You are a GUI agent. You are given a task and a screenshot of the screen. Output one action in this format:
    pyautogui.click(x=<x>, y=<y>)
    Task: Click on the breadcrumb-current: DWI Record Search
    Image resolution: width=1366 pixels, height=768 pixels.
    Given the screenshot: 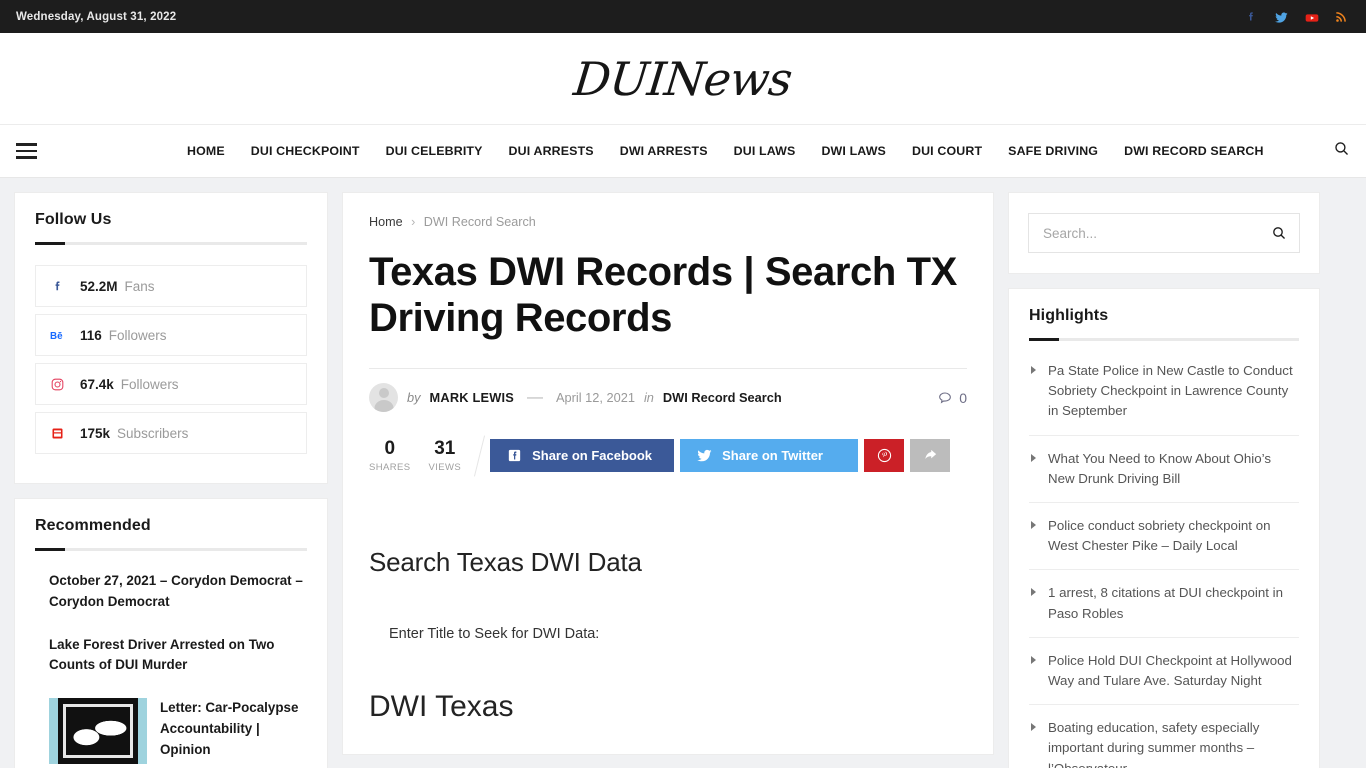 What is the action you would take?
    pyautogui.click(x=480, y=222)
    